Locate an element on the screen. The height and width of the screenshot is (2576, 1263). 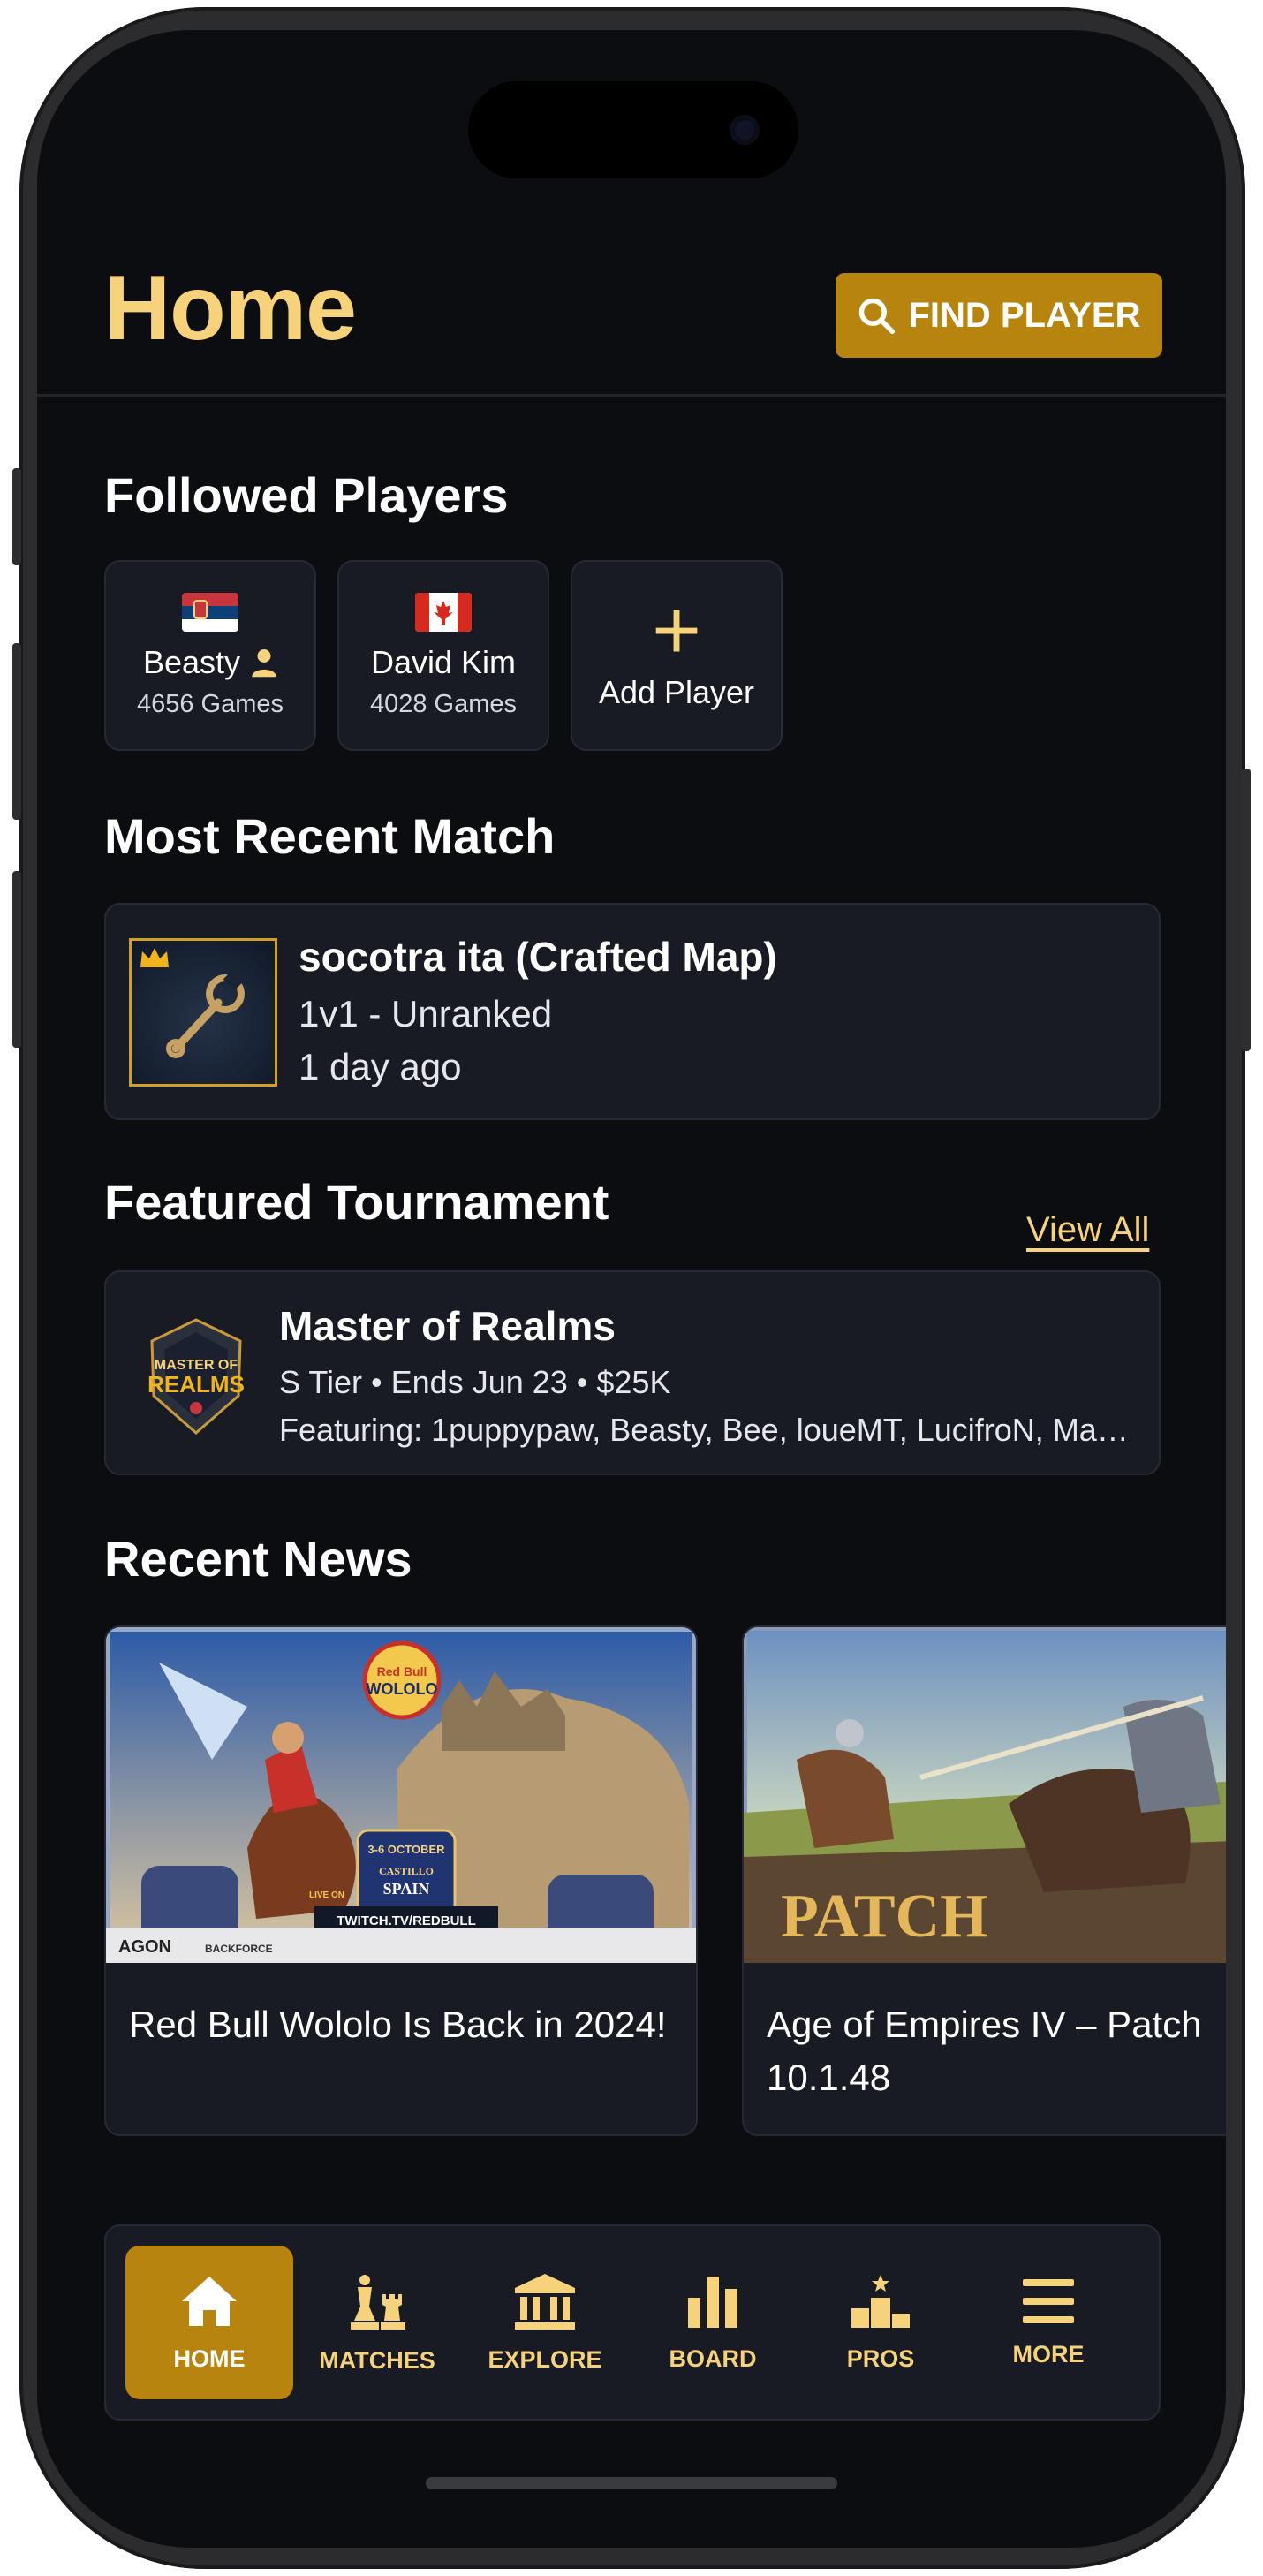
followed-players-title: Followed Players is located at coordinates (307, 495).